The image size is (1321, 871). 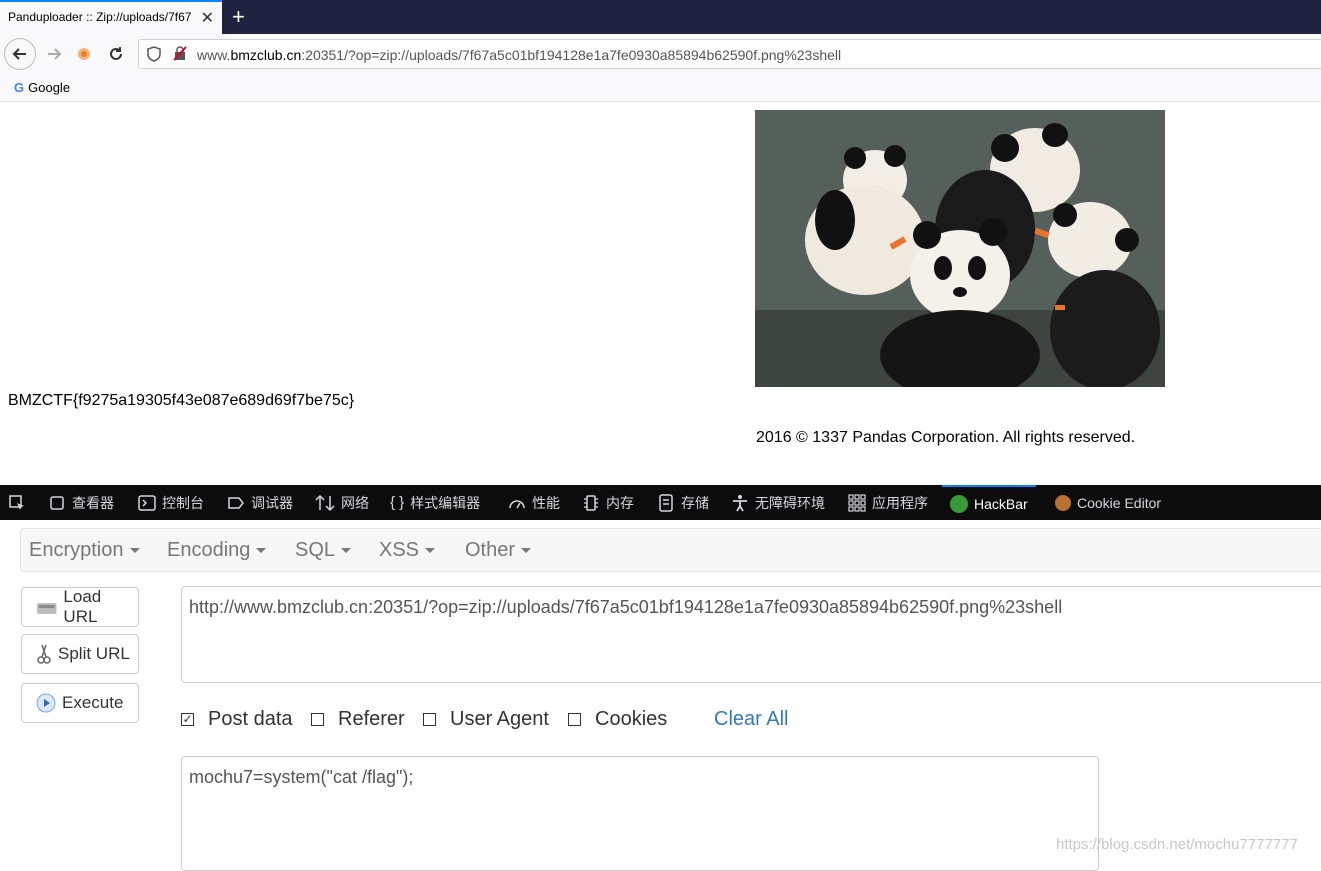 What do you see at coordinates (323, 550) in the screenshot?
I see `menu-sql: SQL` at bounding box center [323, 550].